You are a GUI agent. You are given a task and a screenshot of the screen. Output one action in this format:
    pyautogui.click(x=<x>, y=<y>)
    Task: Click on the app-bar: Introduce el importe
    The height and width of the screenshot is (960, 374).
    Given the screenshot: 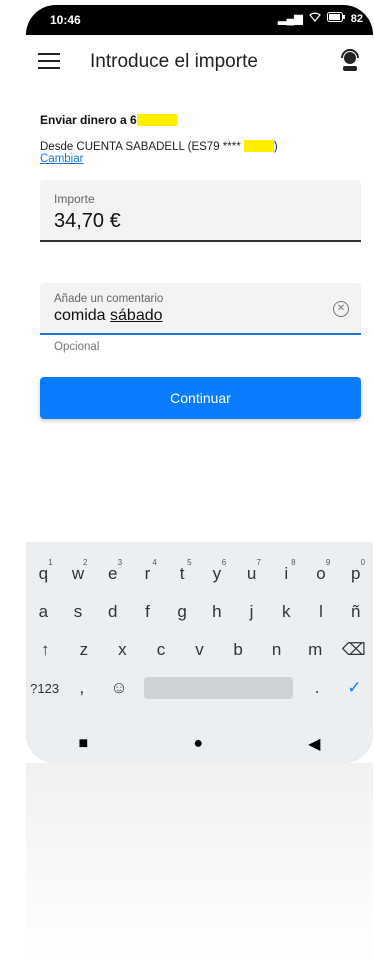 What is the action you would take?
    pyautogui.click(x=199, y=64)
    